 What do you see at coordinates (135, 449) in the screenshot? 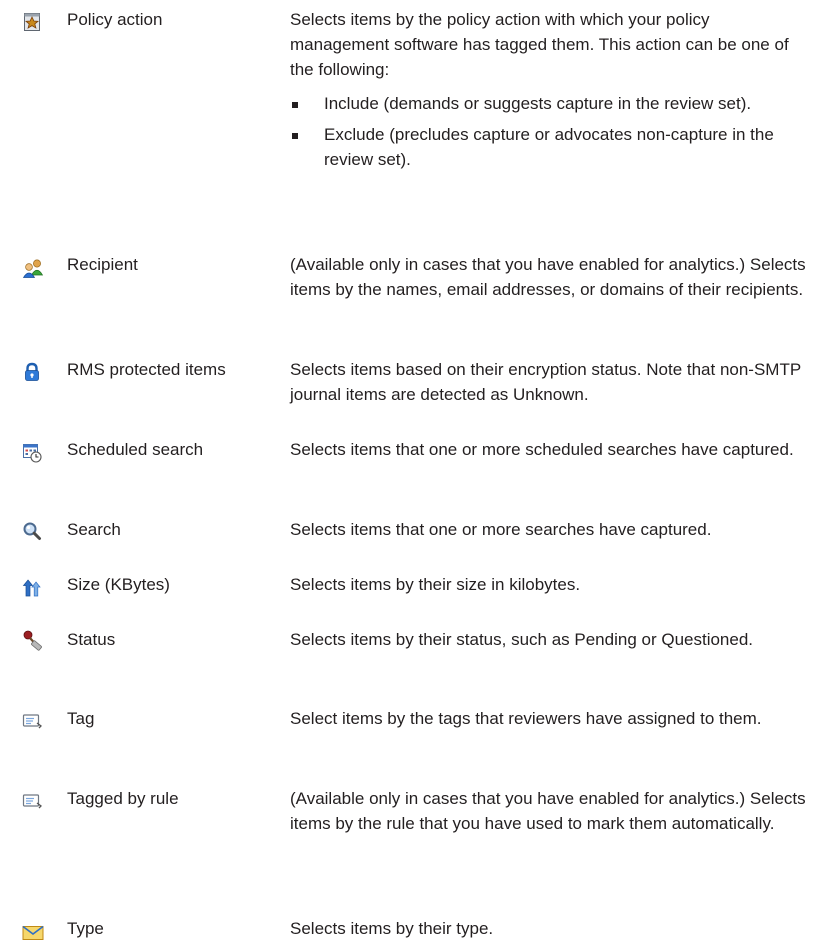
I see `criterion-name: Scheduled search` at bounding box center [135, 449].